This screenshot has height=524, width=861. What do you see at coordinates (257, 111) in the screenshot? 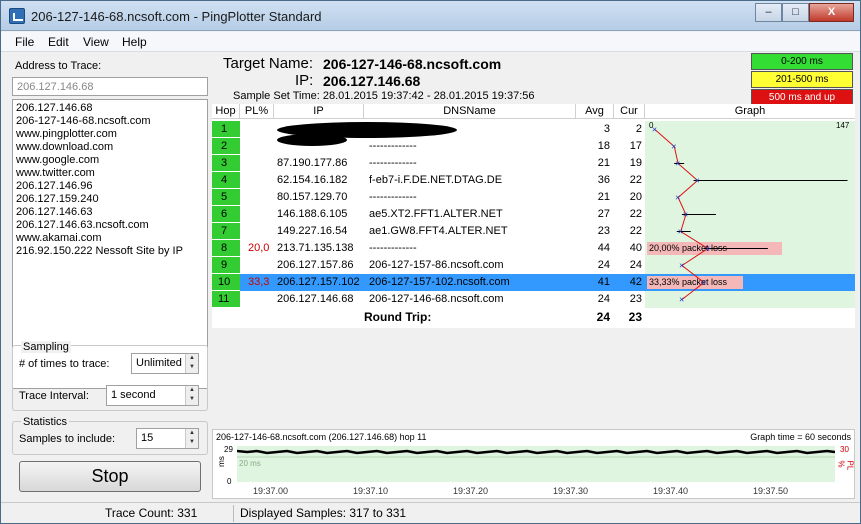
I see `col-pl: PL%` at bounding box center [257, 111].